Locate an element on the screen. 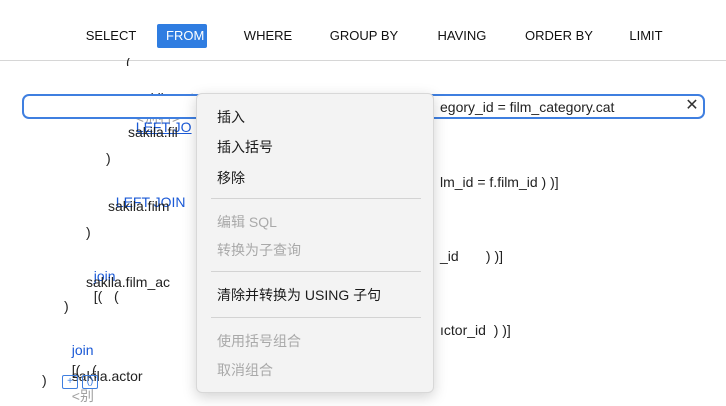 The width and height of the screenshot is (726, 406). table-name: sakila.fil is located at coordinates (153, 132).